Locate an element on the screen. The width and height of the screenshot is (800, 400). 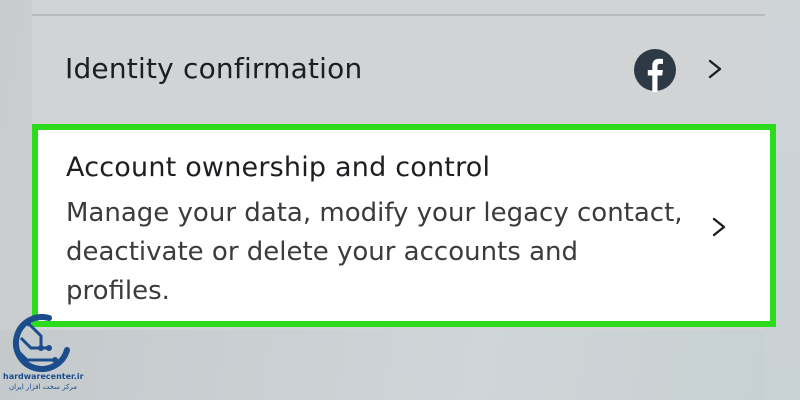
watermark-subtitle: مرکز سخت افزار ایران is located at coordinates (43, 387).